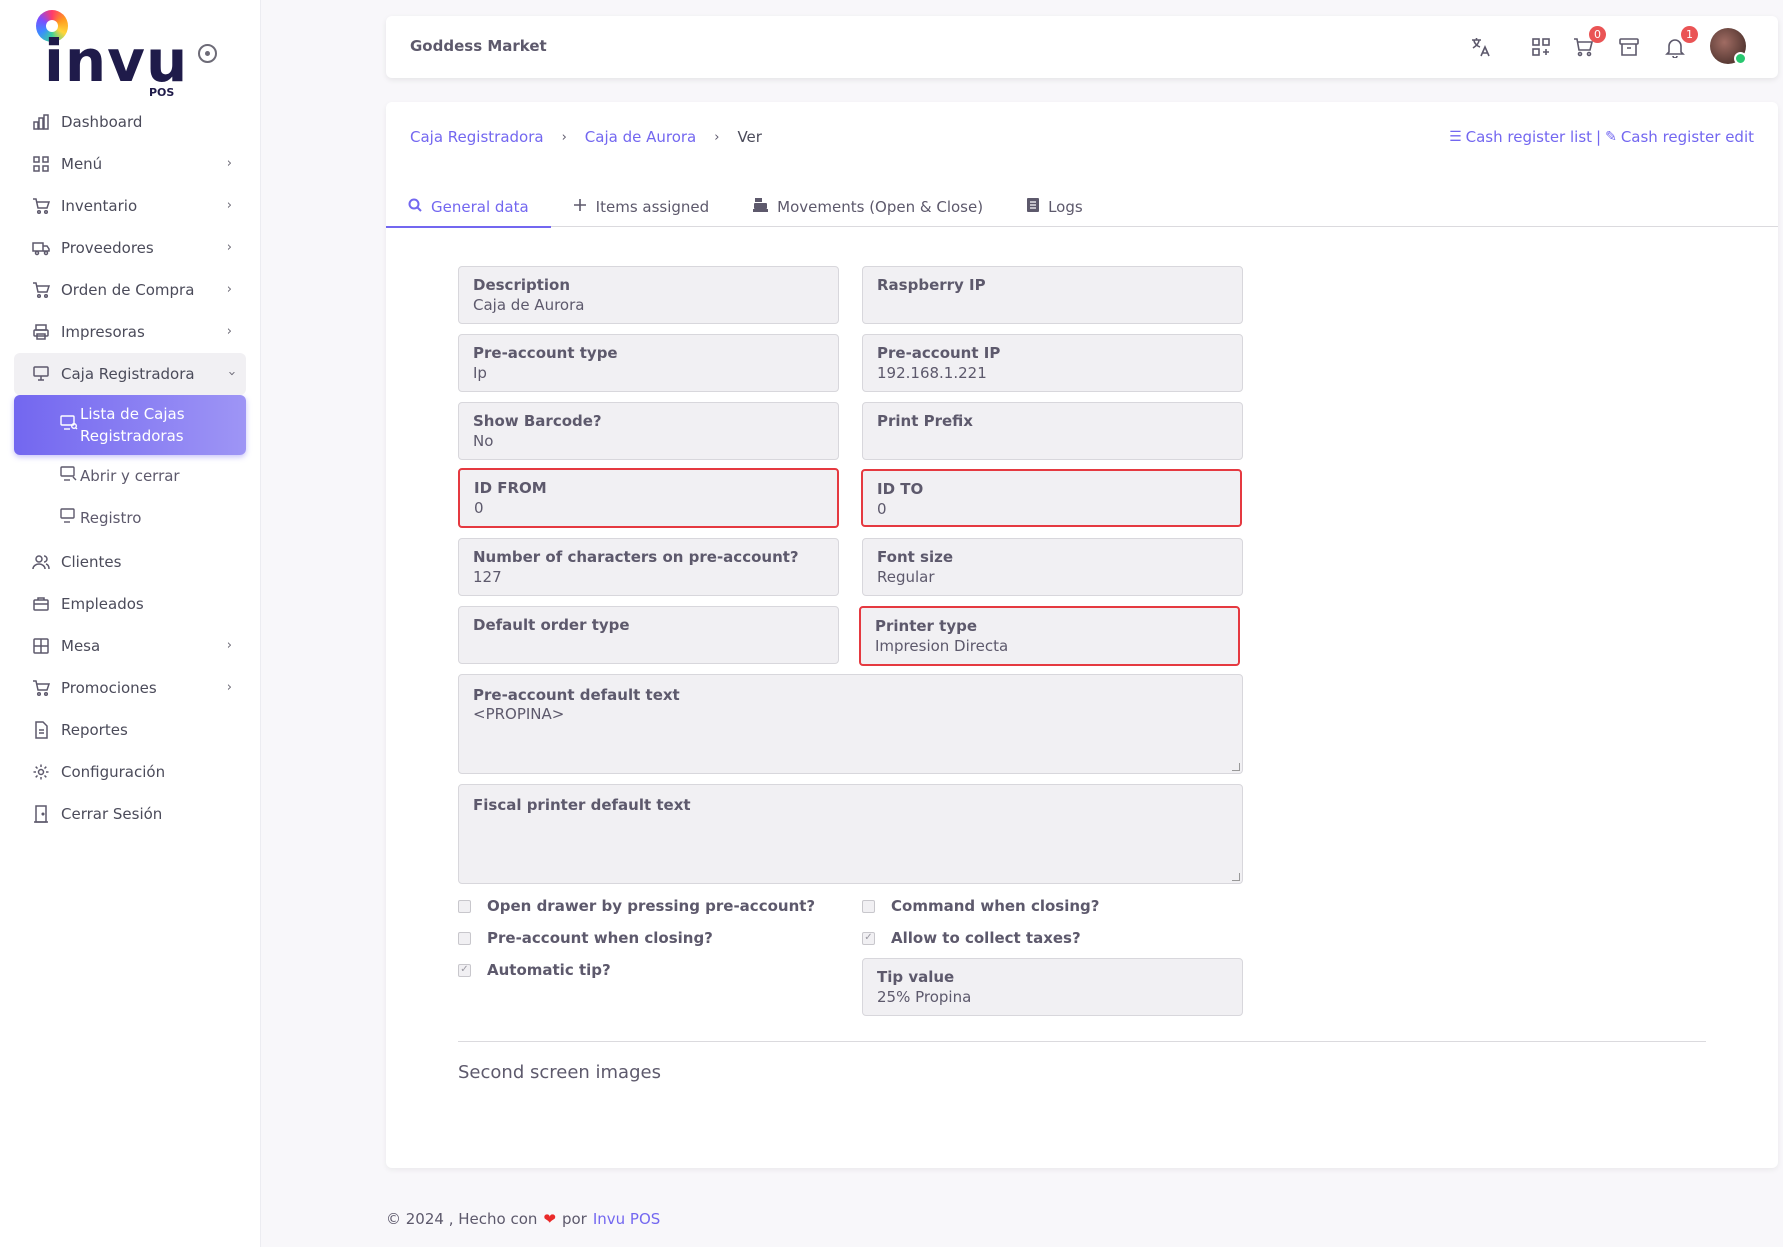 The height and width of the screenshot is (1247, 1783). I want to click on checkbox-label: Pre-account when closing?, so click(600, 938).